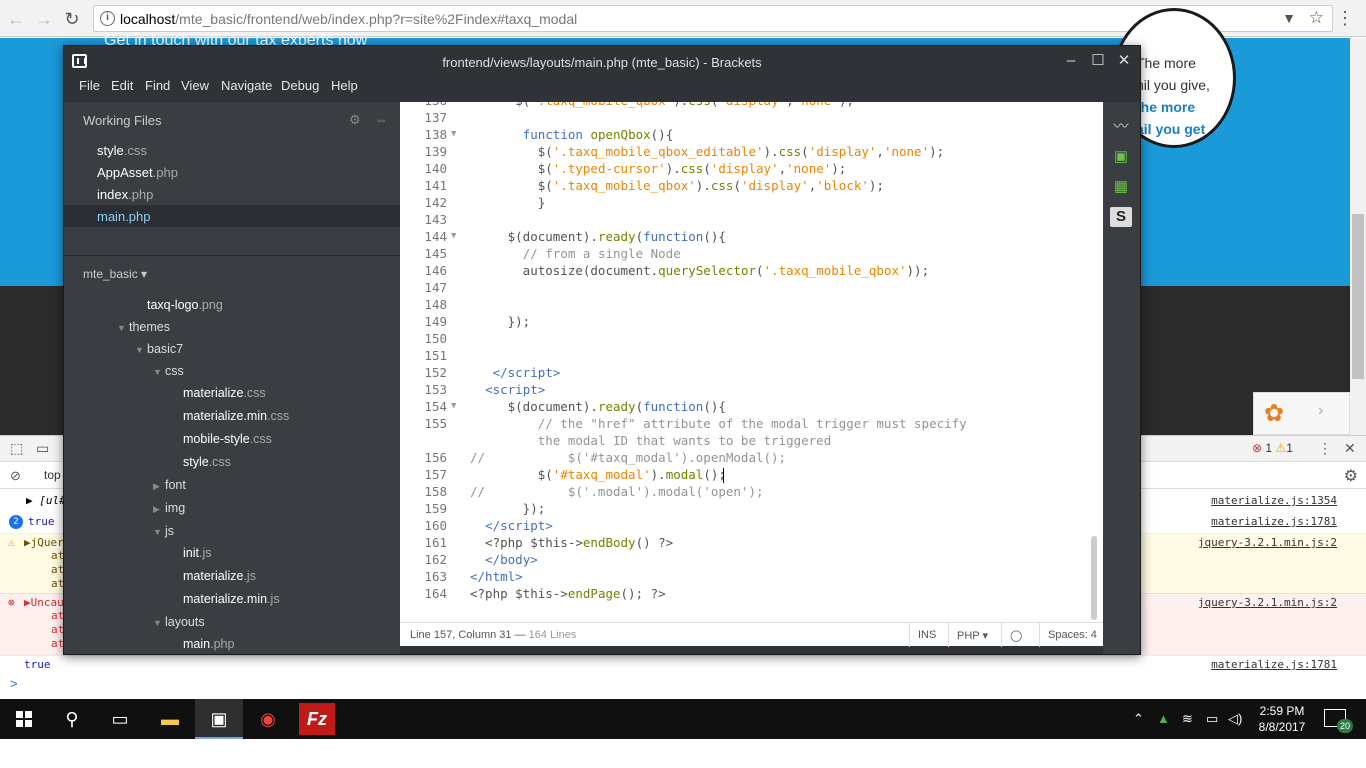 The height and width of the screenshot is (768, 1366). Describe the element at coordinates (423, 202) in the screenshot. I see `line-number: 142` at that location.